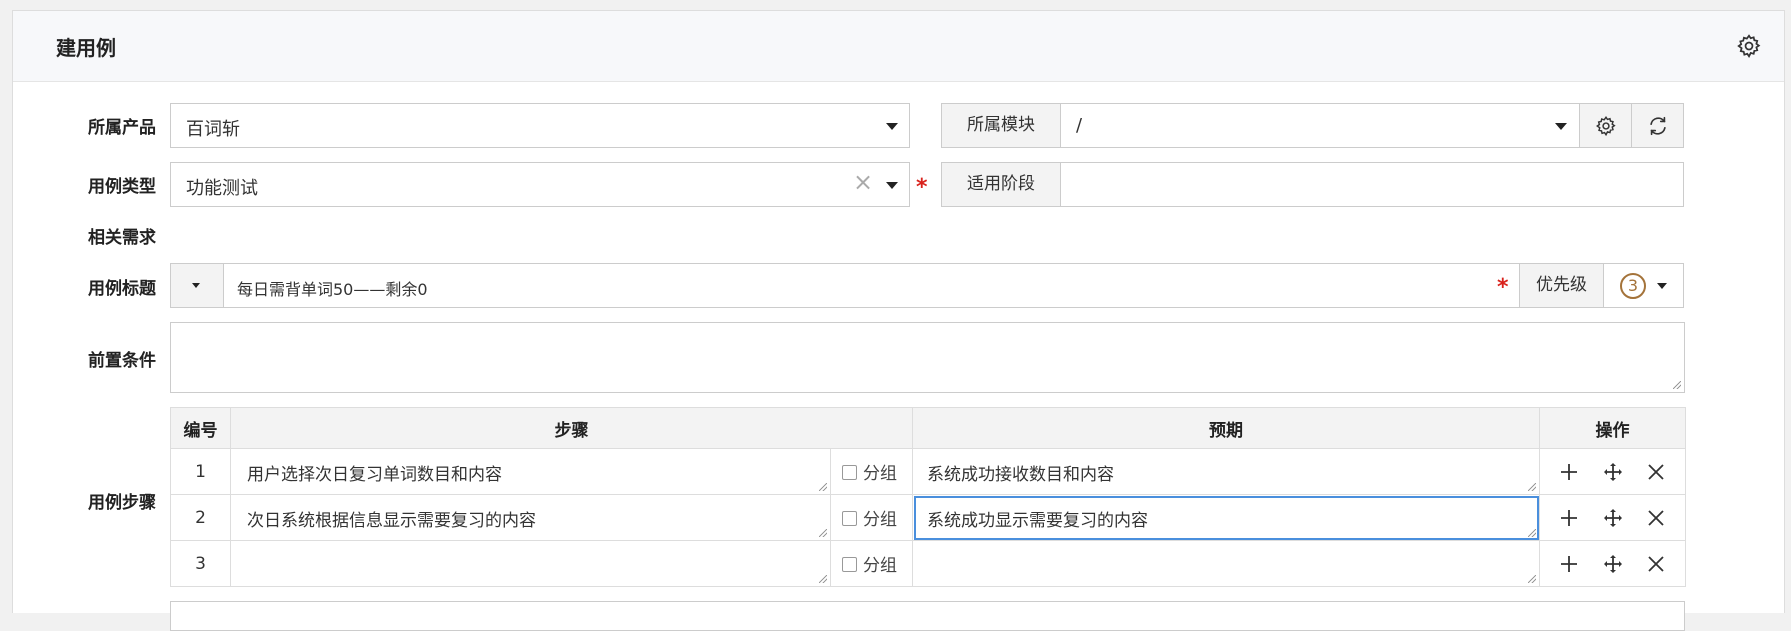  What do you see at coordinates (1037, 521) in the screenshot?
I see `expect-text: 系统成功显示需要复习的内容` at bounding box center [1037, 521].